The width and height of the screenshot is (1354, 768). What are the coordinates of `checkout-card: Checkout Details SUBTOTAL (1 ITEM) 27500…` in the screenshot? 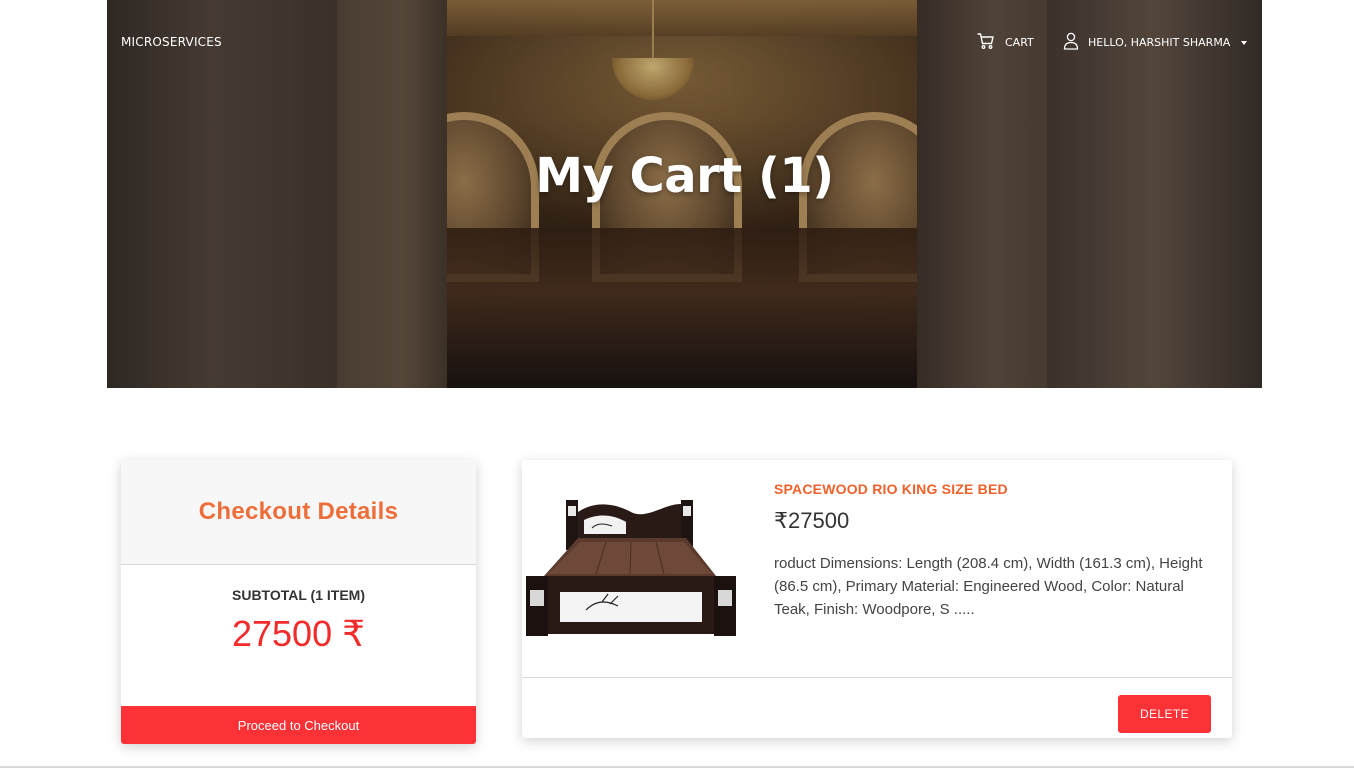 It's located at (298, 602).